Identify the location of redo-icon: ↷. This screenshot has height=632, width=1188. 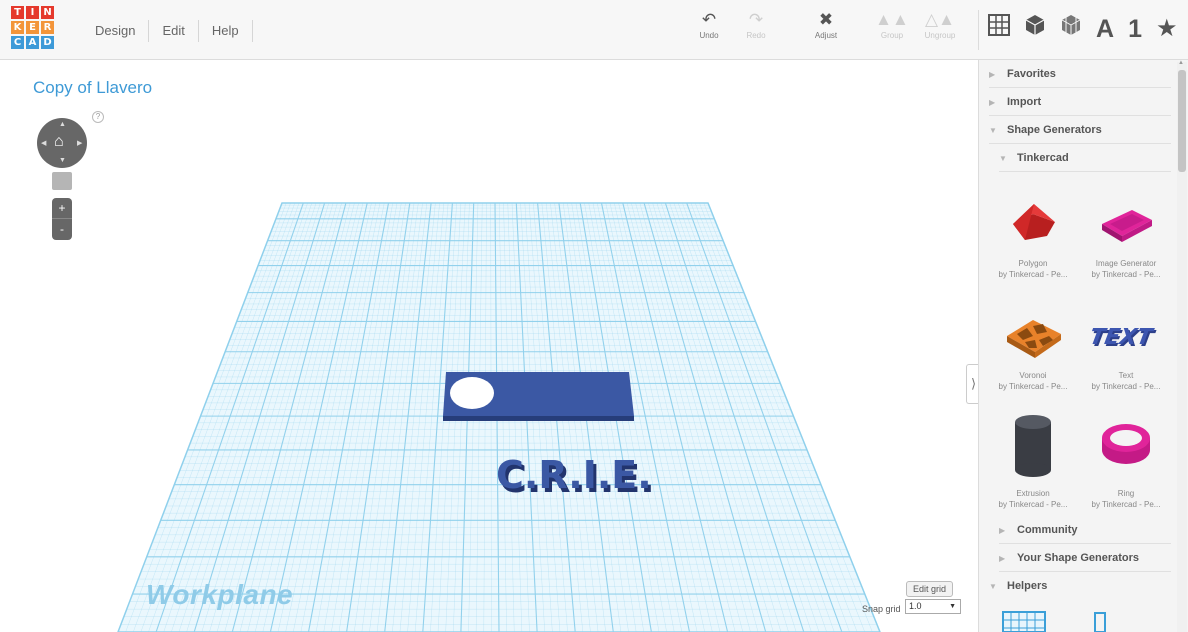
(756, 19).